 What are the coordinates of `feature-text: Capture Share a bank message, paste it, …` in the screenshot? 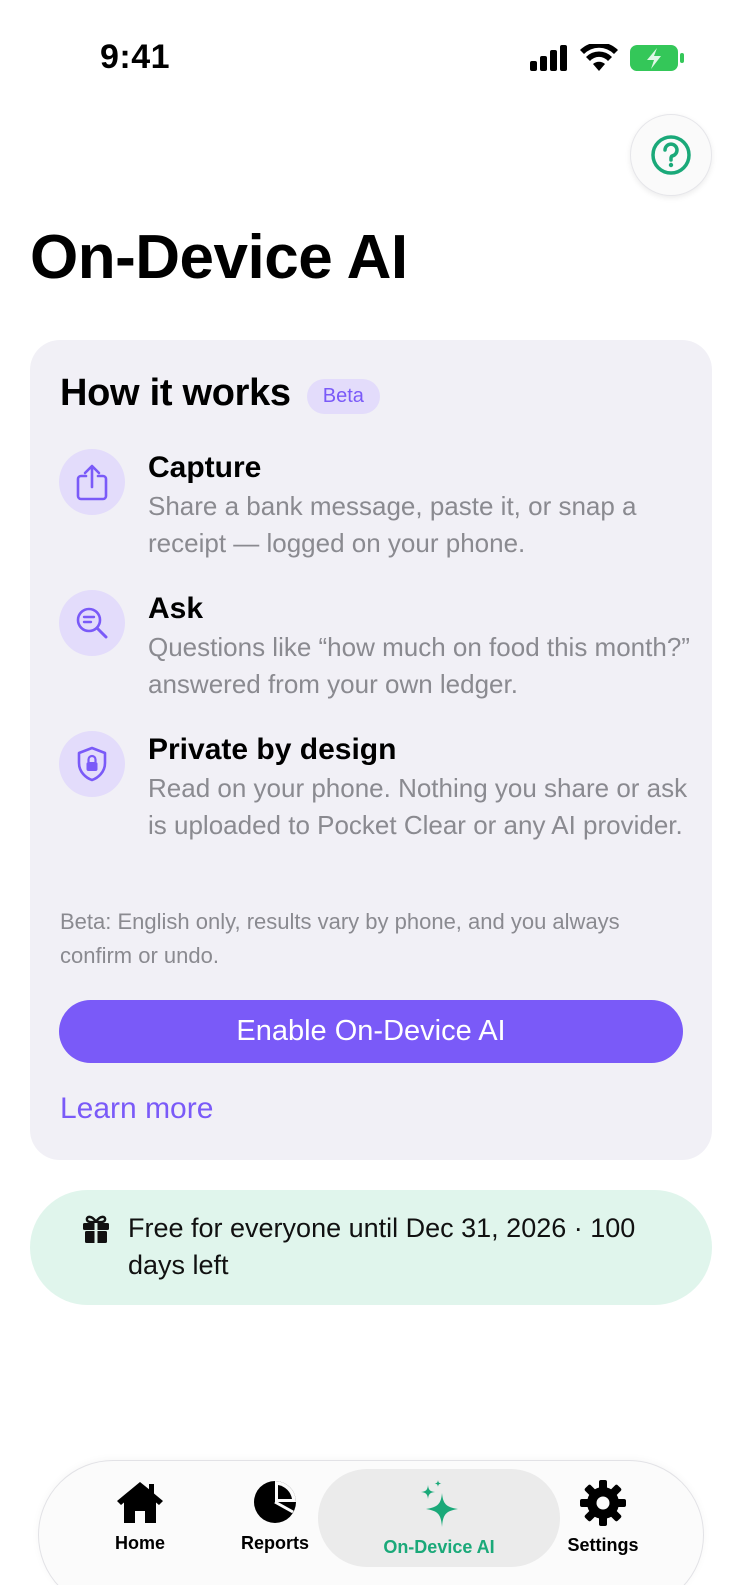 It's located at (420, 505).